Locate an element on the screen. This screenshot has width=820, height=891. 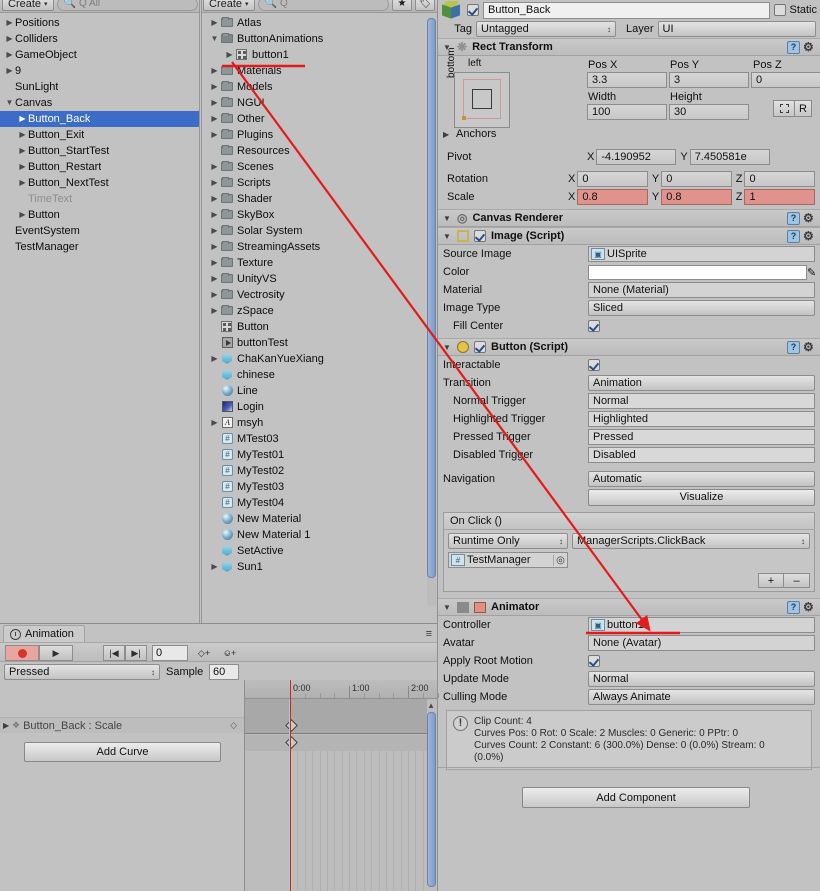
eyedropper-icon: ✎ is located at coordinates (811, 272).